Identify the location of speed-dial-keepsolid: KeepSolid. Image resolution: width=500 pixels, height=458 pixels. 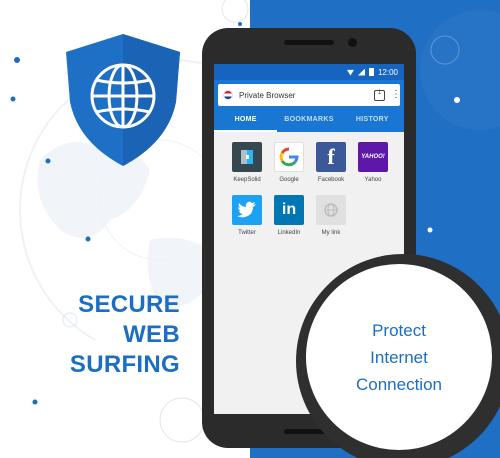
(247, 162).